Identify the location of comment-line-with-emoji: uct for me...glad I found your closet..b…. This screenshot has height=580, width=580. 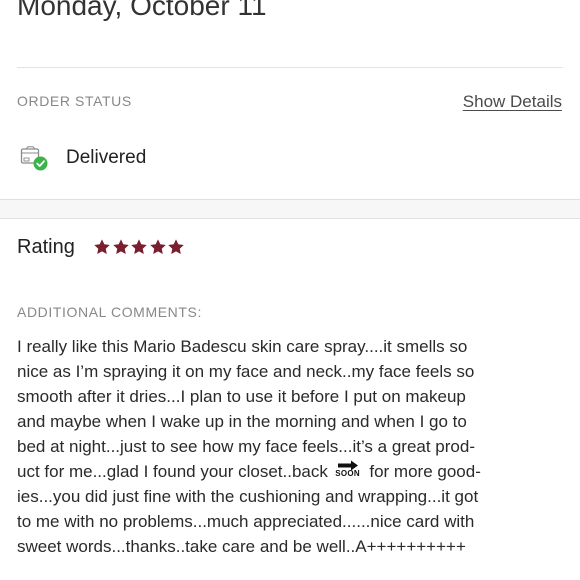
(291, 471).